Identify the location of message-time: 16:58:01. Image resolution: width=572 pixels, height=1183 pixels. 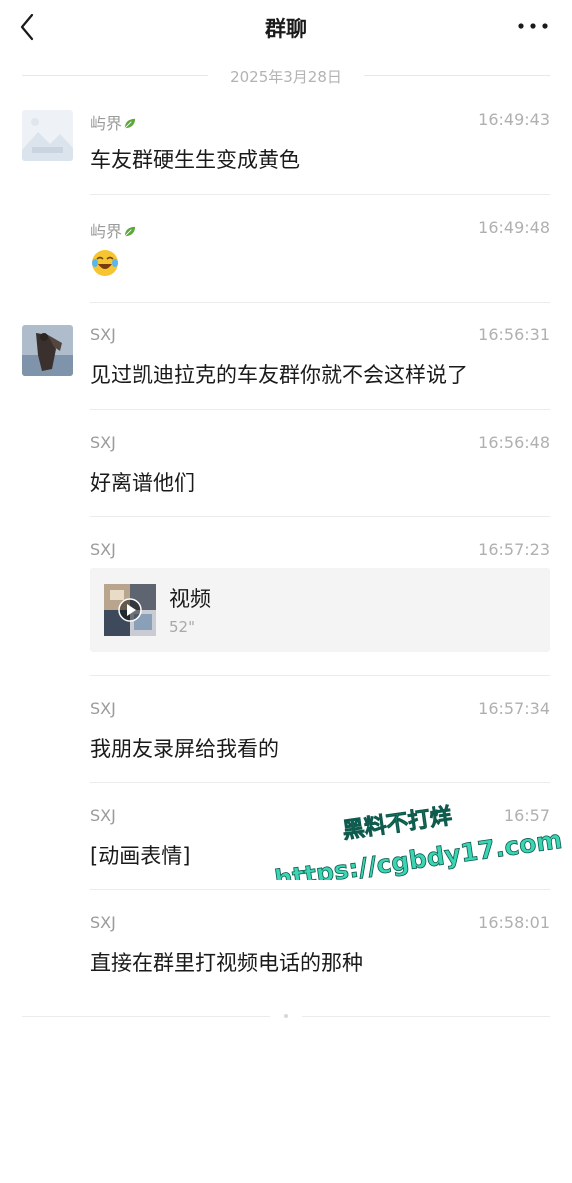
(514, 922).